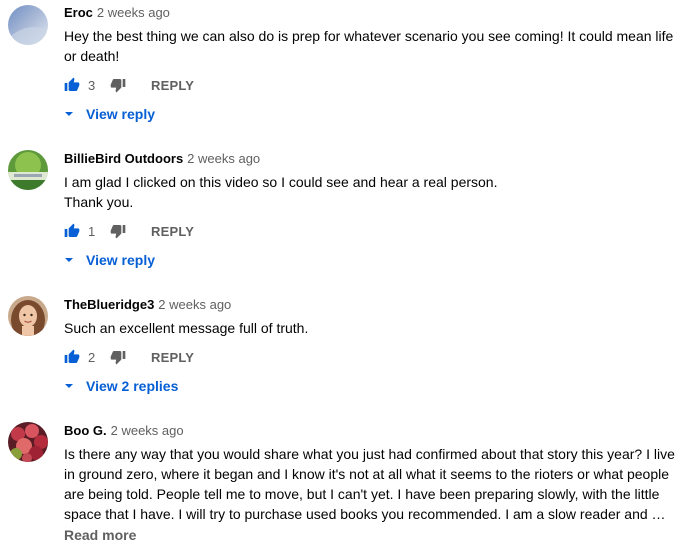 The image size is (689, 555). I want to click on comment-actions: 3 REPLY, so click(164, 86).